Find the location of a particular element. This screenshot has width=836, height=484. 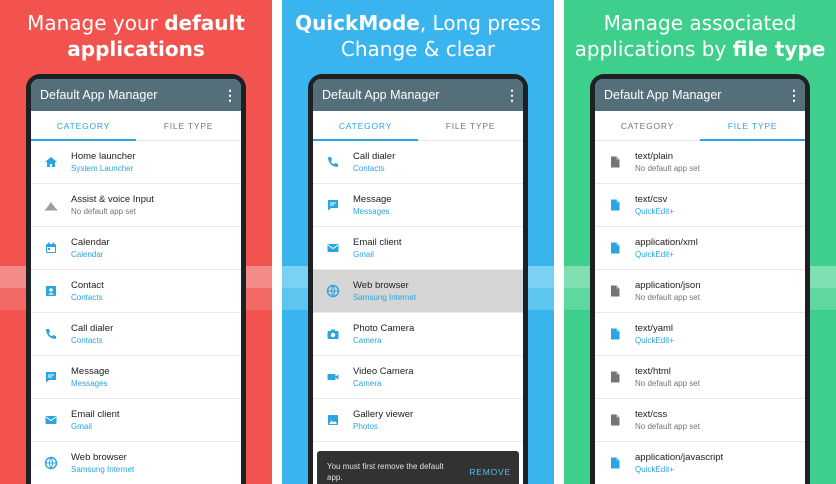

list-item-subtitle: Calendar is located at coordinates (87, 254).